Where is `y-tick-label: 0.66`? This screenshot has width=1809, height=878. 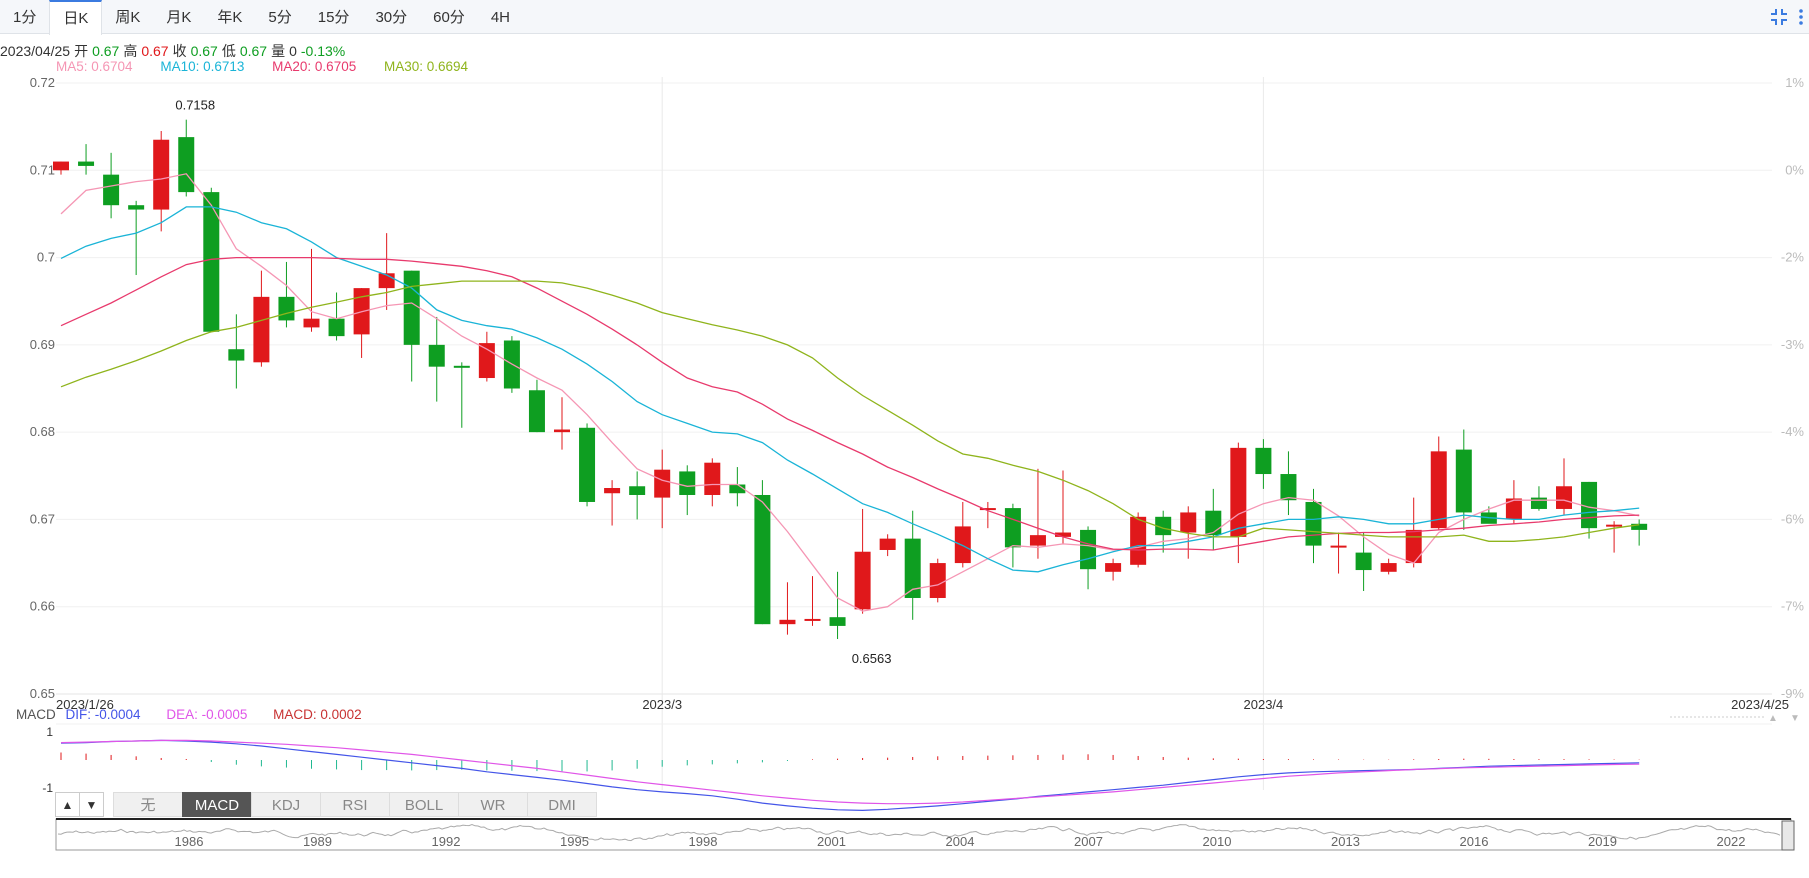
y-tick-label: 0.66 is located at coordinates (42, 606).